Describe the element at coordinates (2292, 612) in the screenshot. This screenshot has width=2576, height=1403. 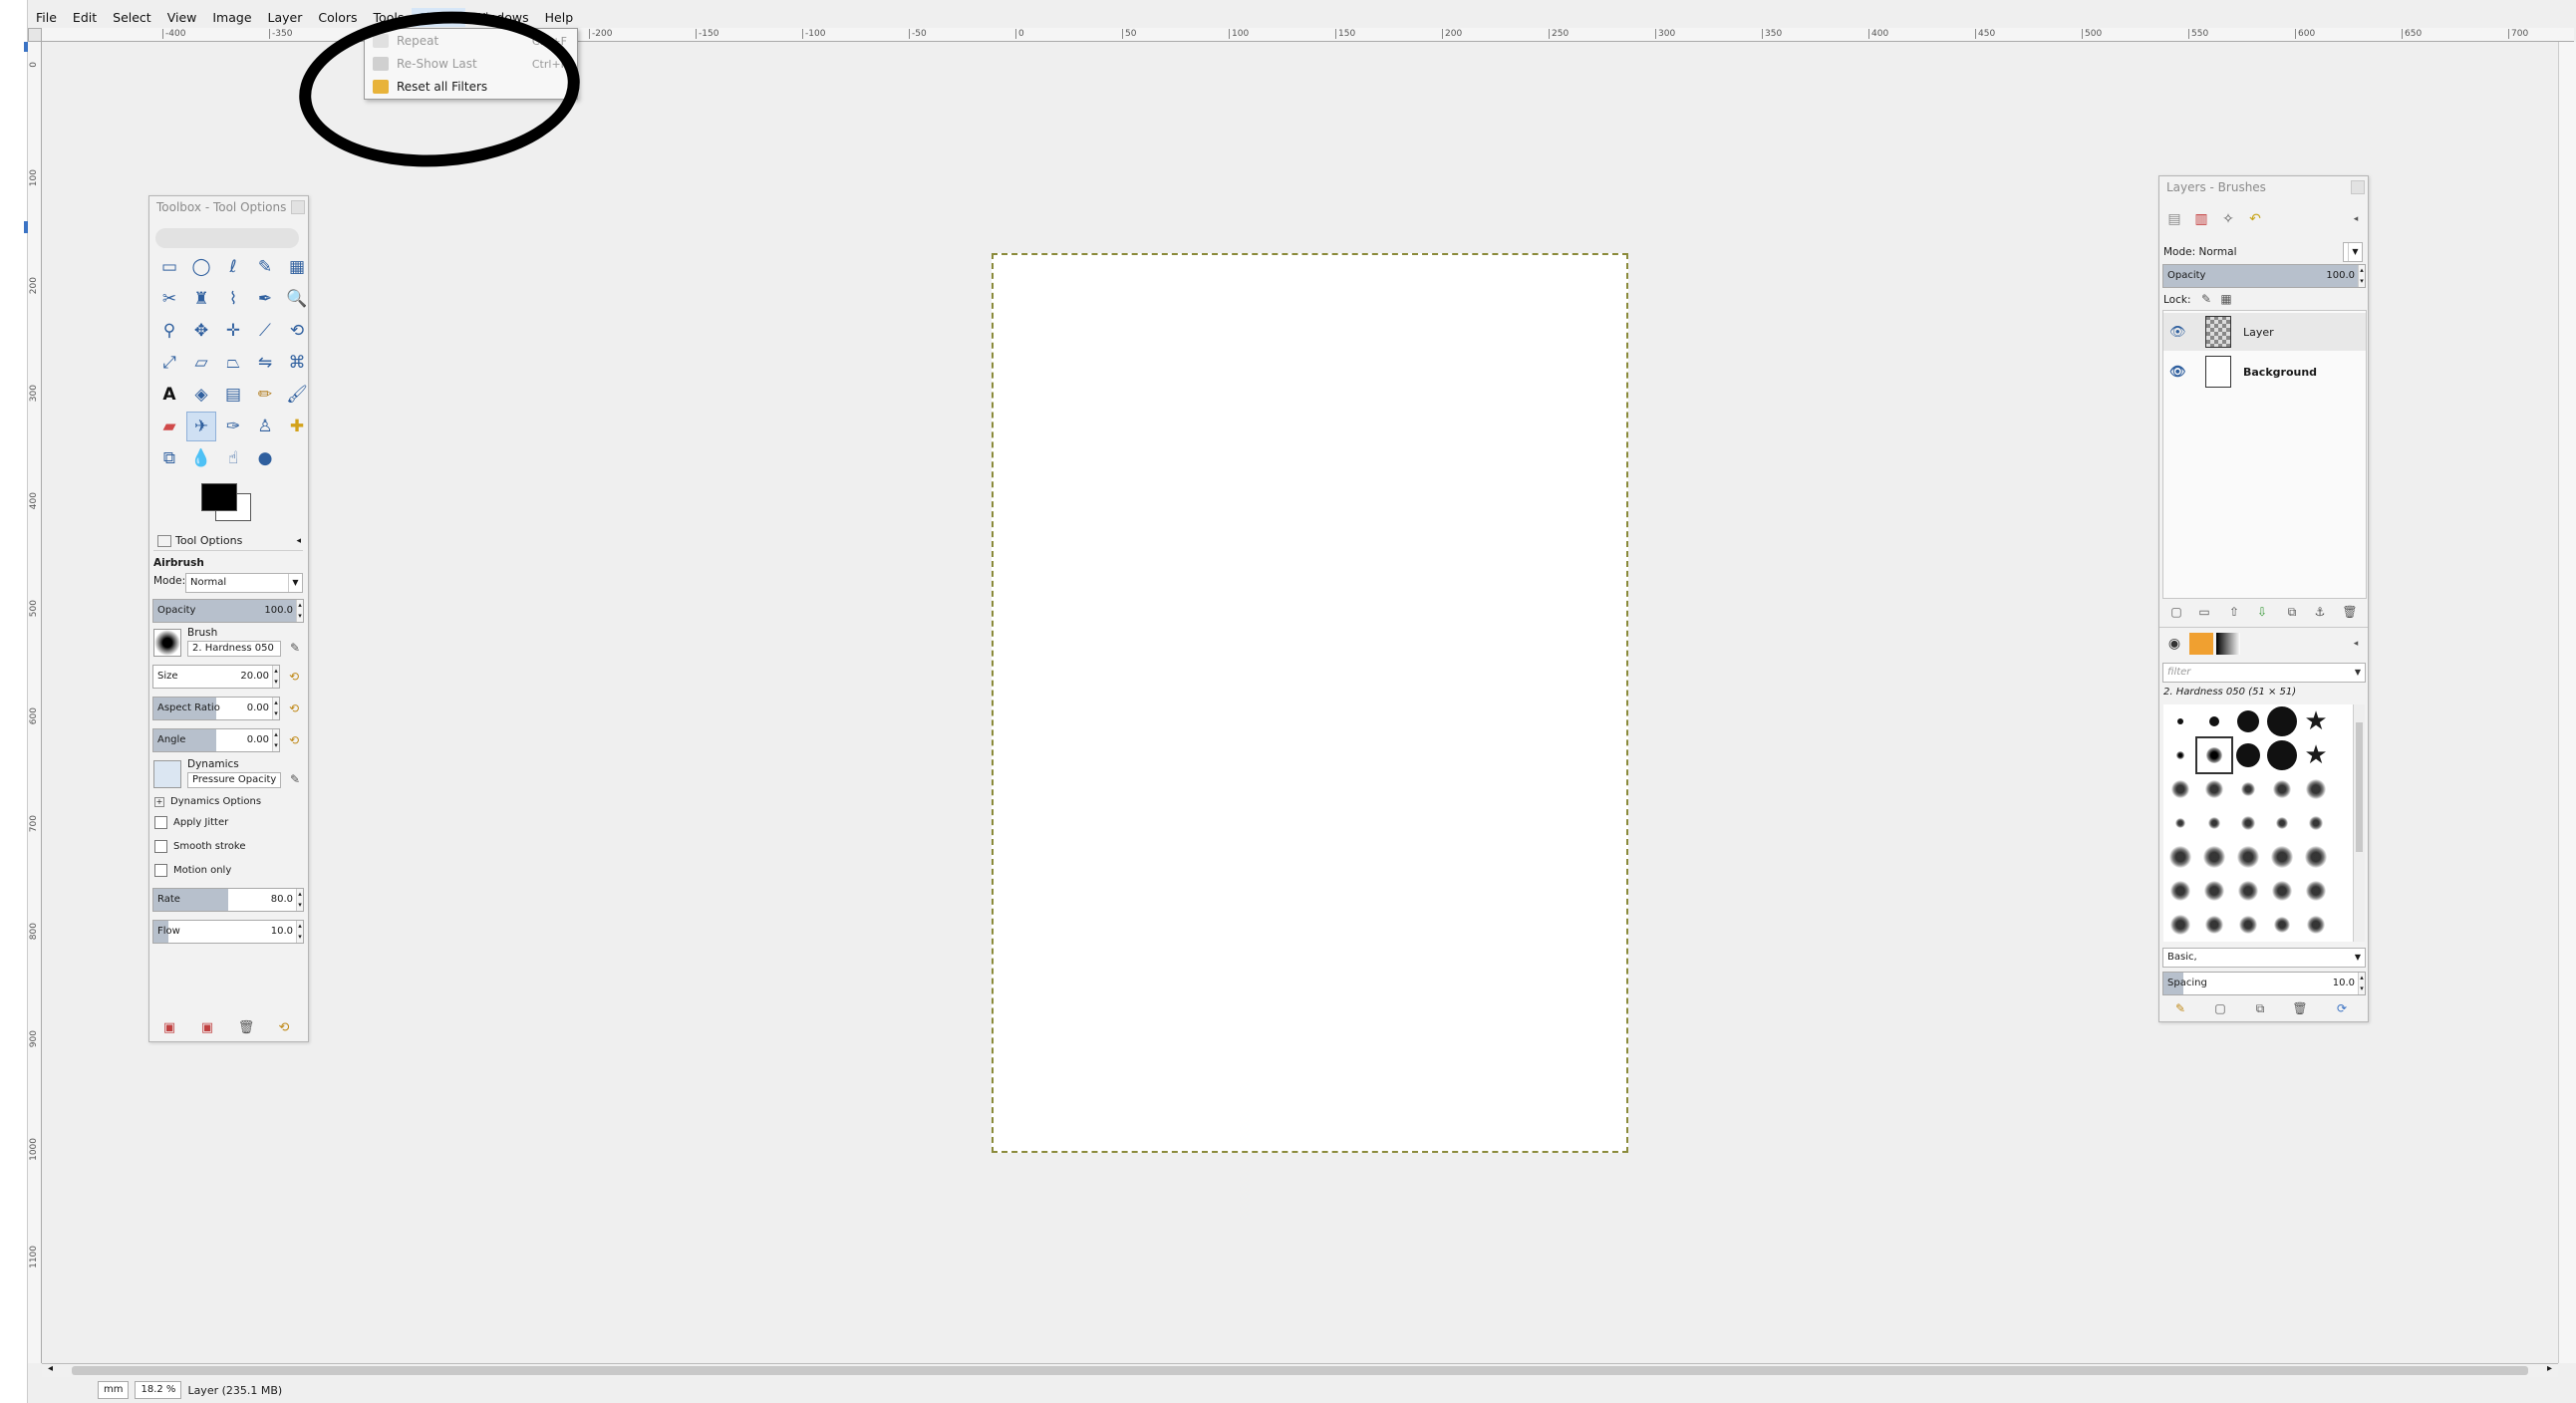
I see `duplicate-layer-icon: ⧉` at that location.